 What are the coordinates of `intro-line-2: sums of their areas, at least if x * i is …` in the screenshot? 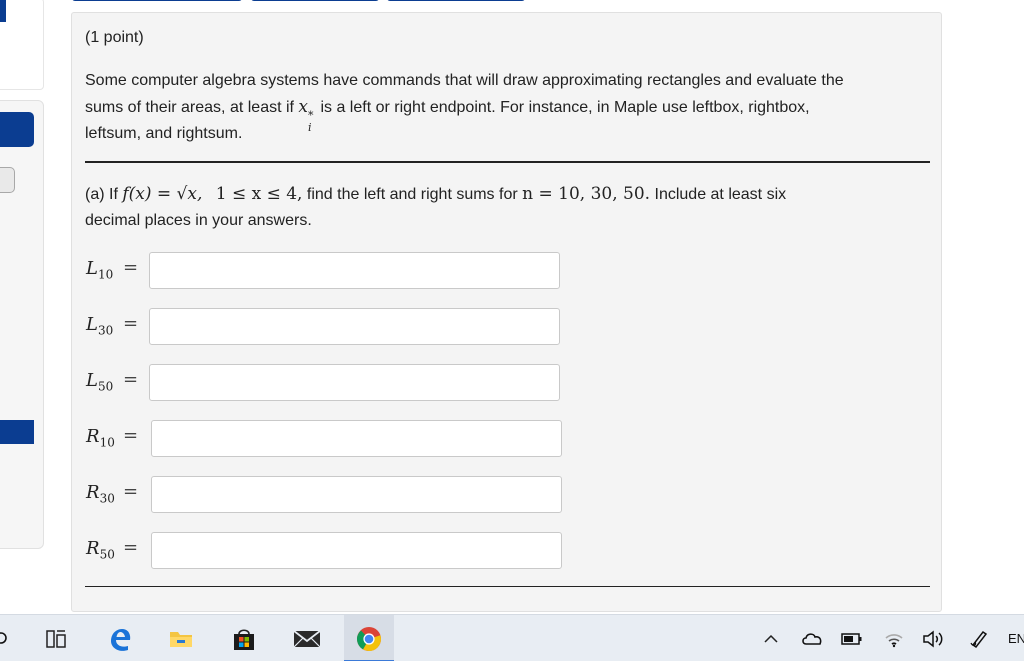 It's located at (509, 114).